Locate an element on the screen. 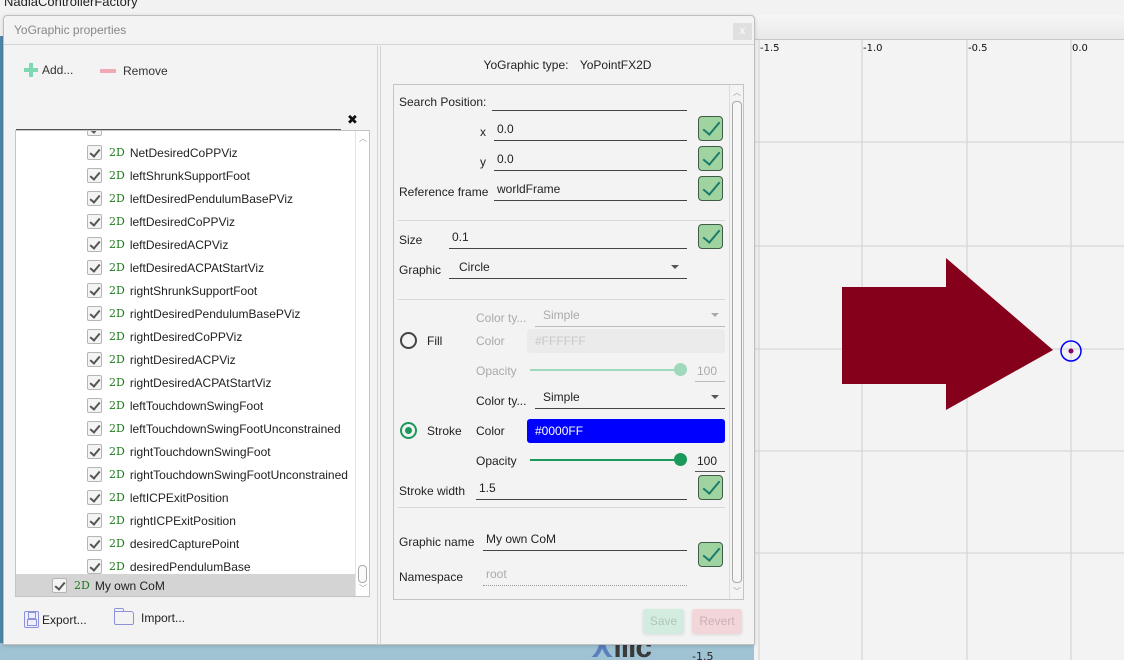  graphic-name-confirm-button is located at coordinates (710, 554).